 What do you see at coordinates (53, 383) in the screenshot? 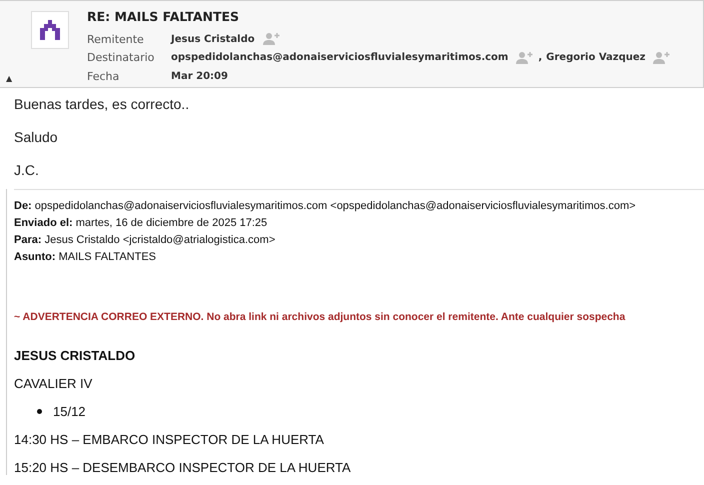
I see `body-paragraph: CAVALIER IV` at bounding box center [53, 383].